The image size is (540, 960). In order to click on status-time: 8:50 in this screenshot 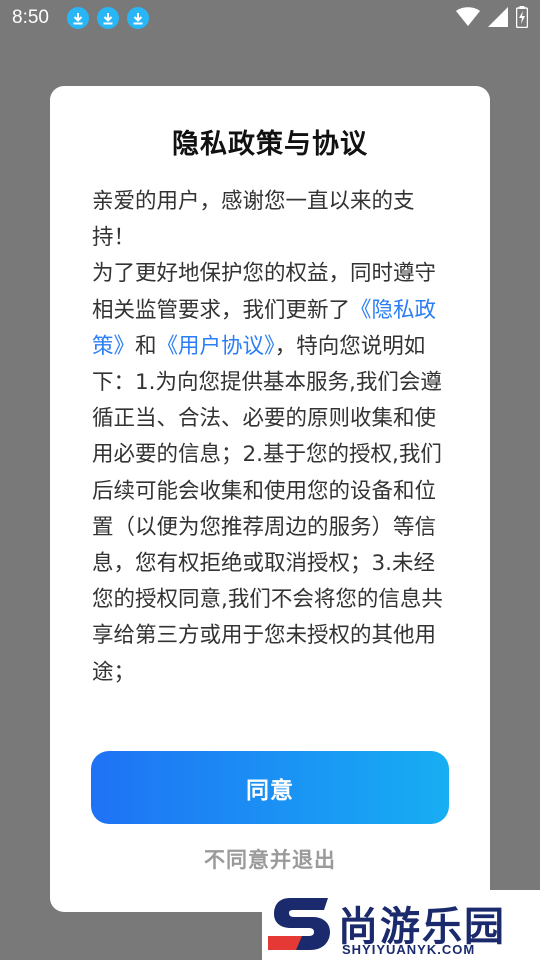, I will do `click(30, 17)`.